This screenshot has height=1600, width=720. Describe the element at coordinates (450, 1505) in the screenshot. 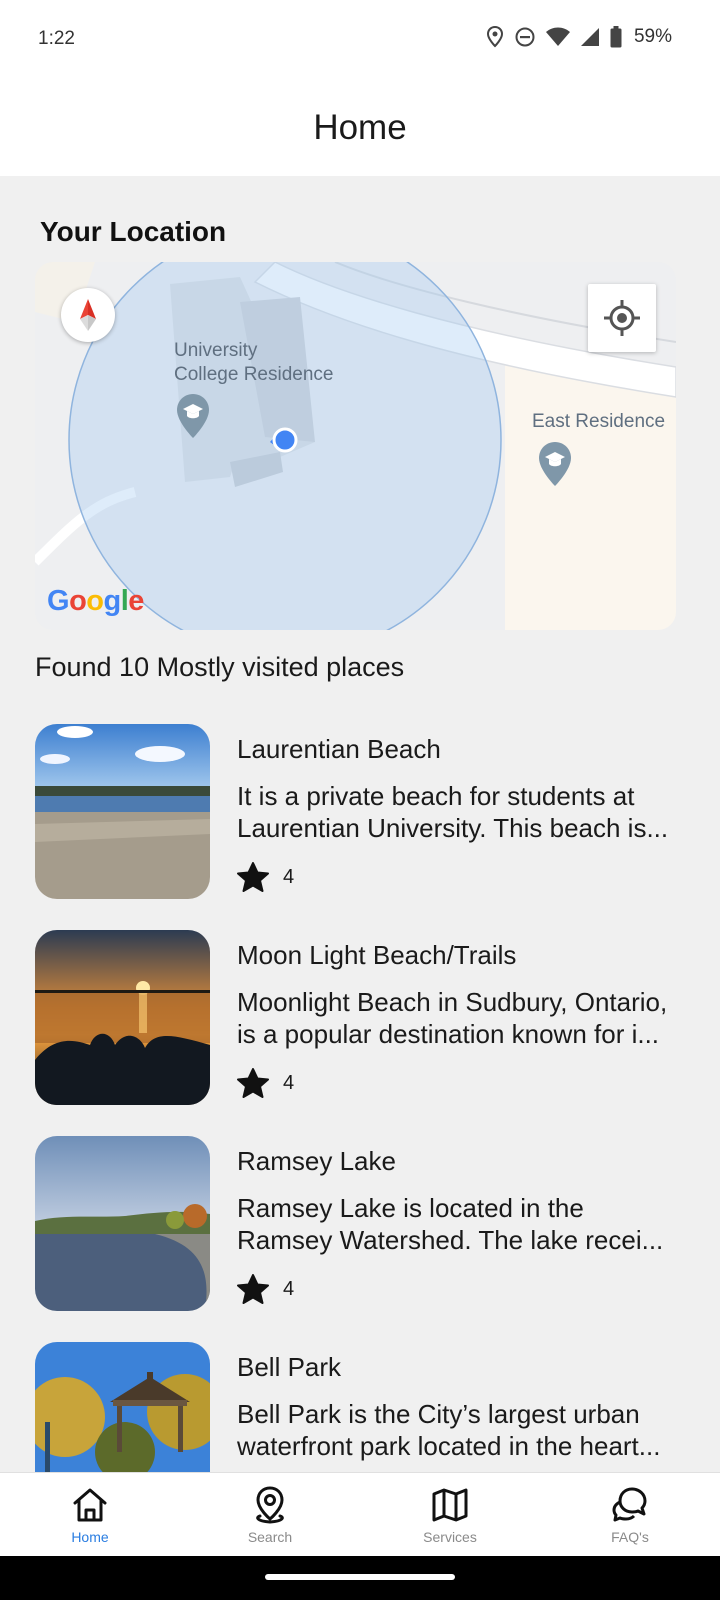

I see `map-icon` at that location.